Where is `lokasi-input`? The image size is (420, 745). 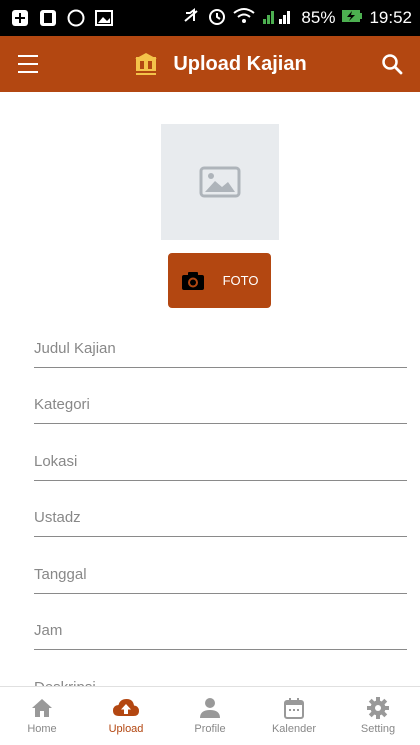
lokasi-input is located at coordinates (220, 461).